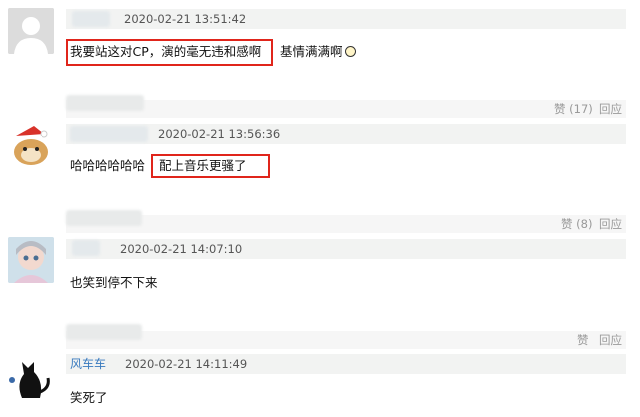 This screenshot has width=640, height=417. I want to click on like-button: 赞 (8), so click(576, 224).